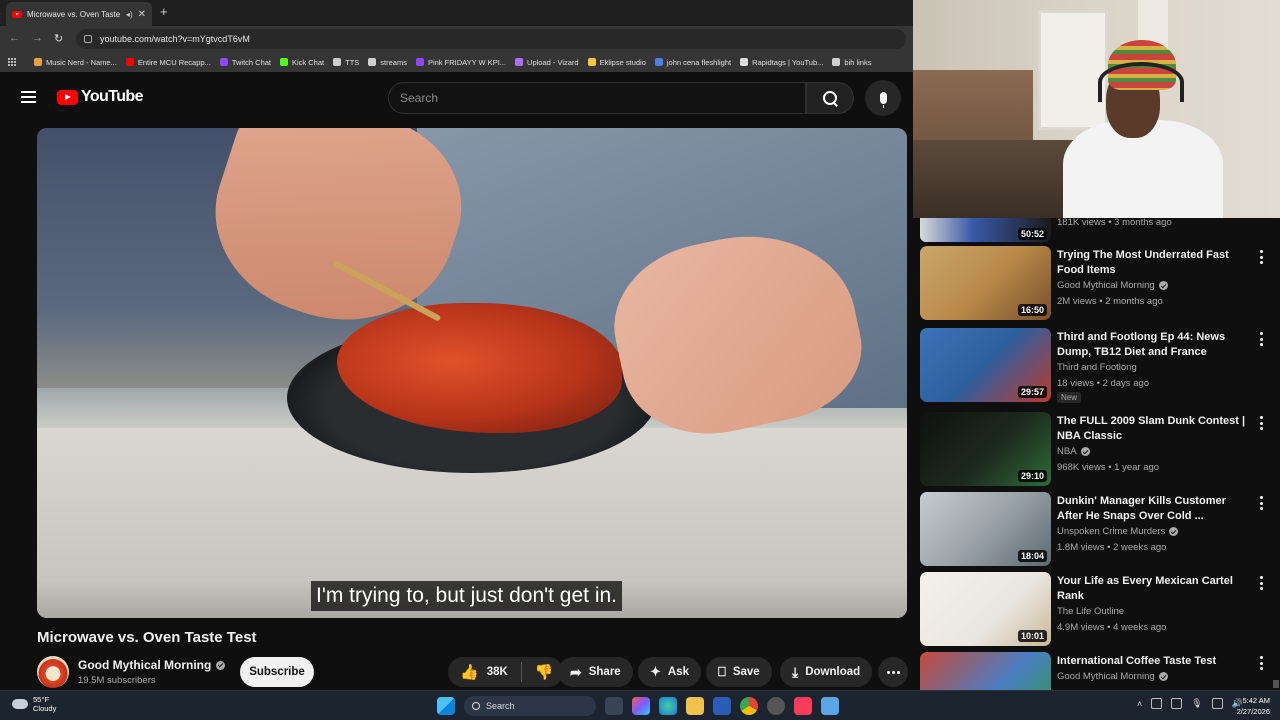 This screenshot has height=720, width=1280. Describe the element at coordinates (776, 706) in the screenshot. I see `app-icon` at that location.